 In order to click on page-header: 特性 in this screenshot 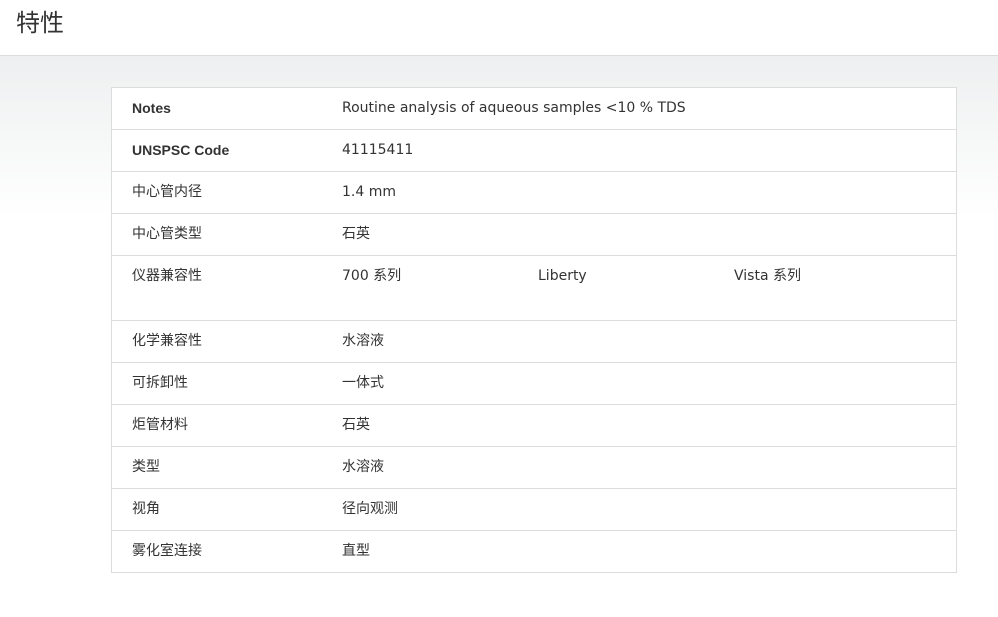, I will do `click(499, 28)`.